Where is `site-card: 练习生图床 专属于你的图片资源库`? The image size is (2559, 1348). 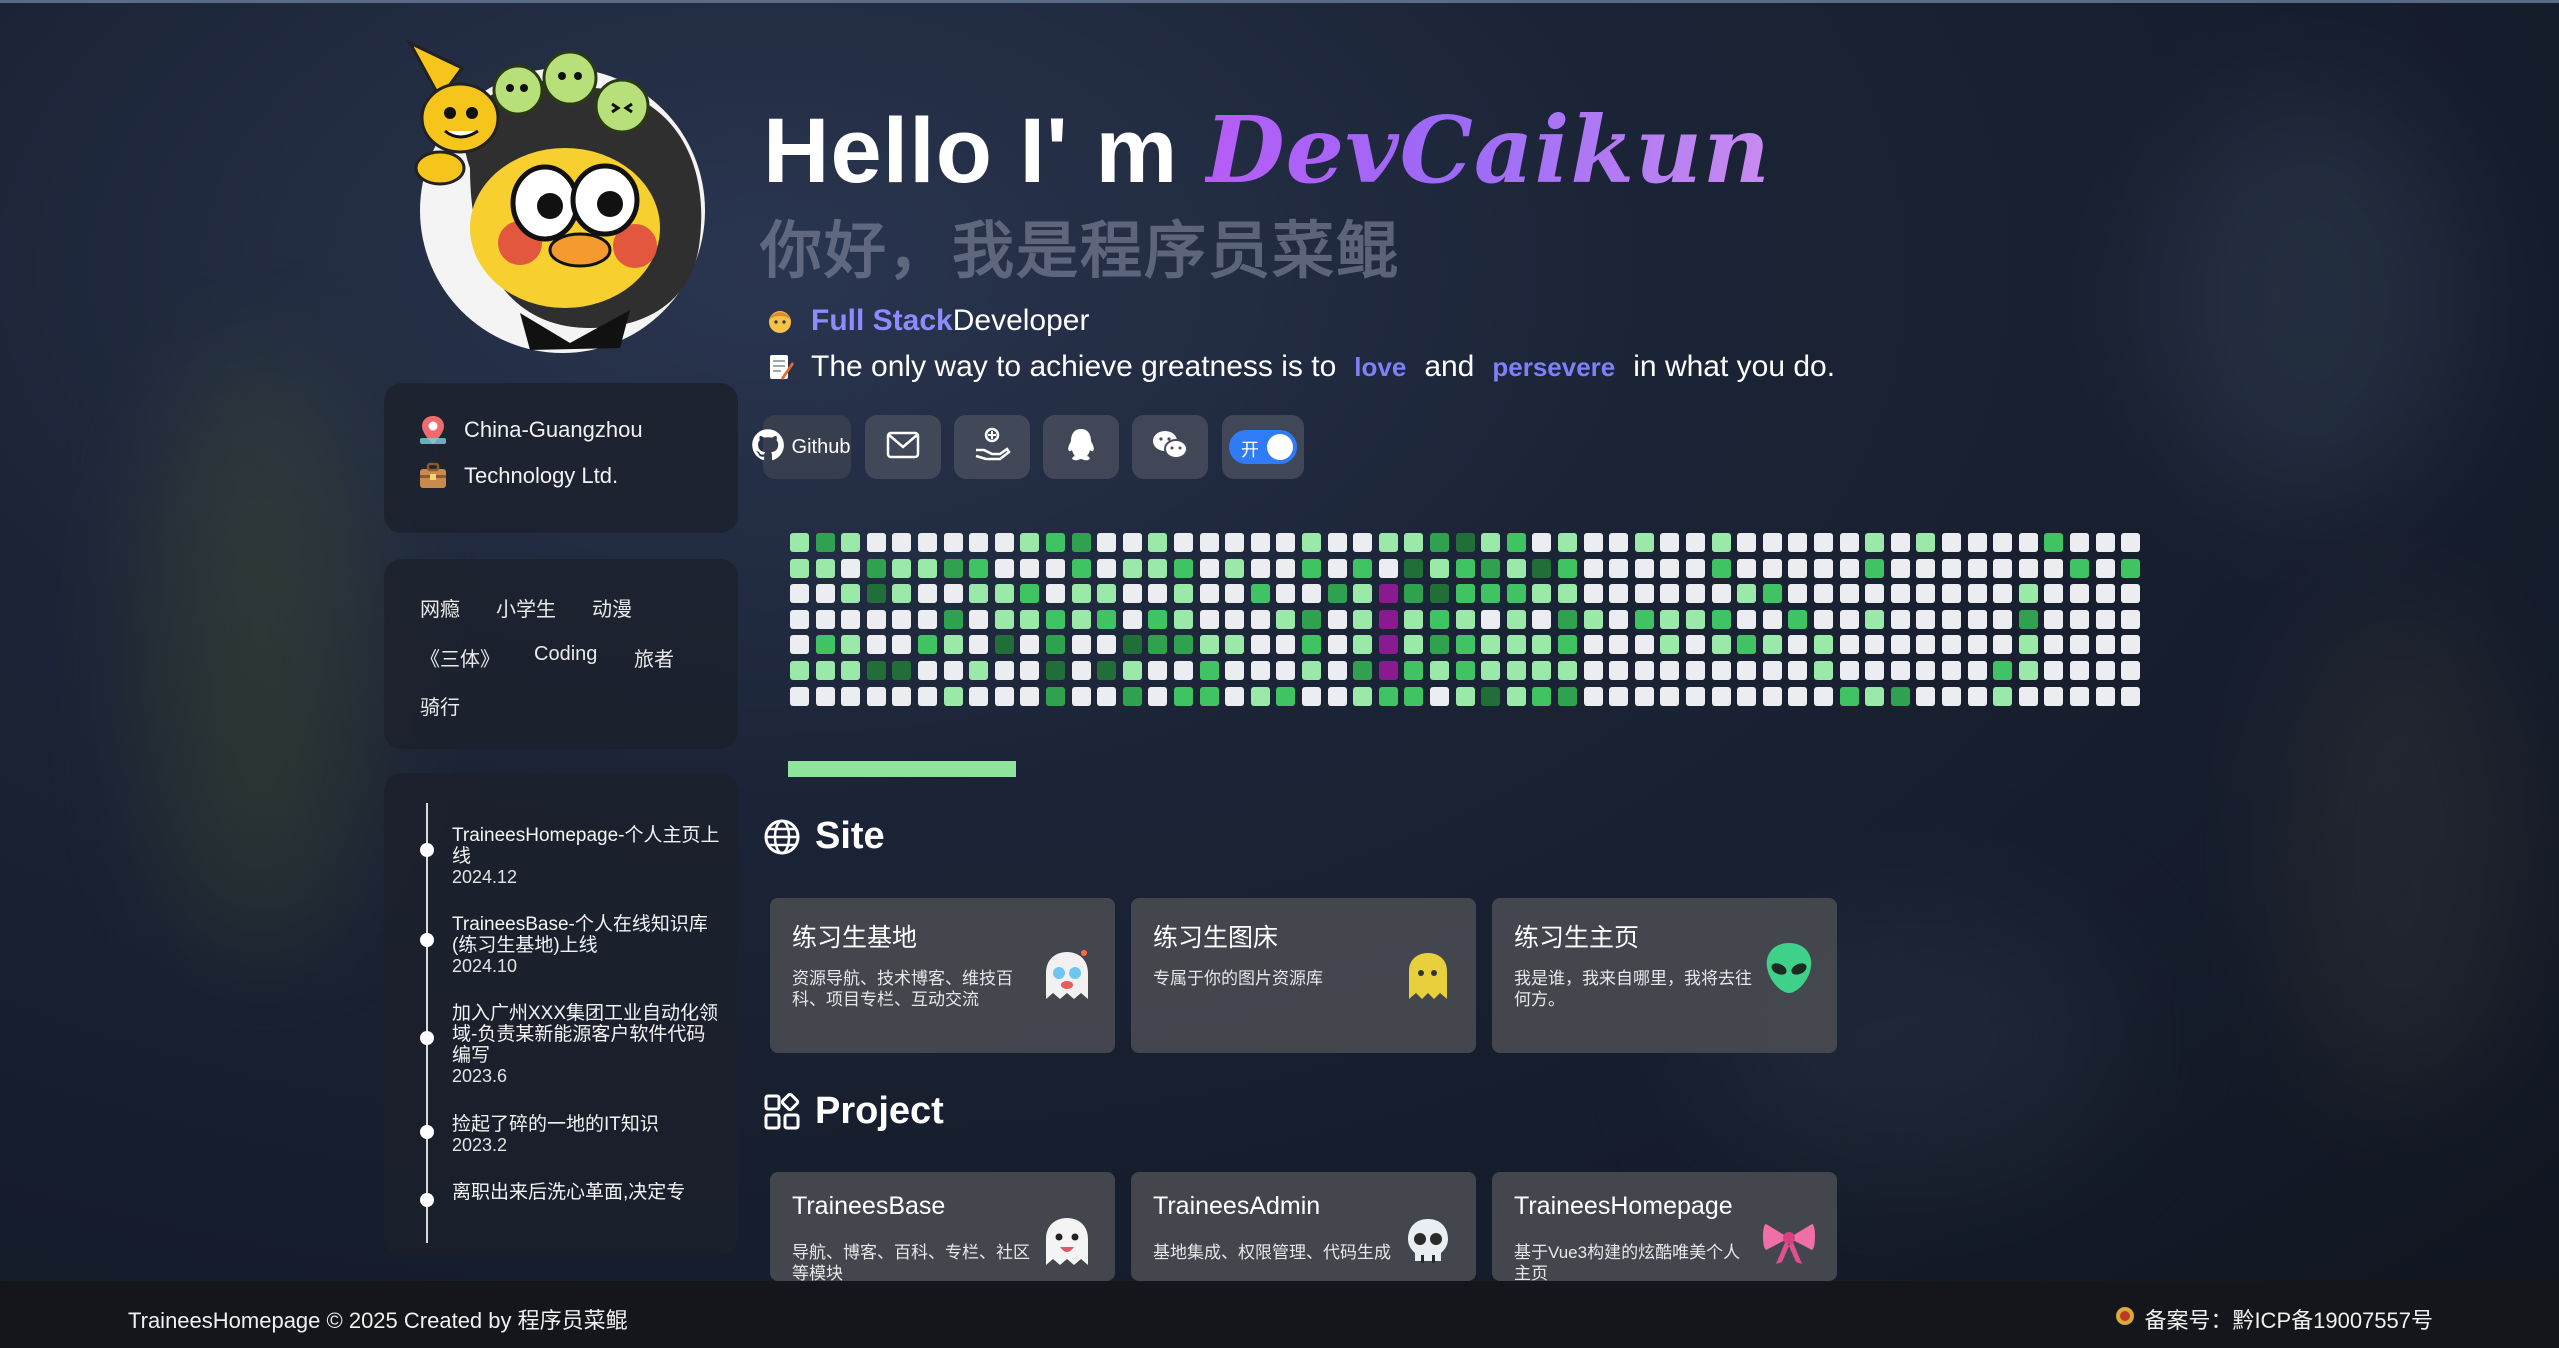
site-card: 练习生图床 专属于你的图片资源库 is located at coordinates (1303, 975).